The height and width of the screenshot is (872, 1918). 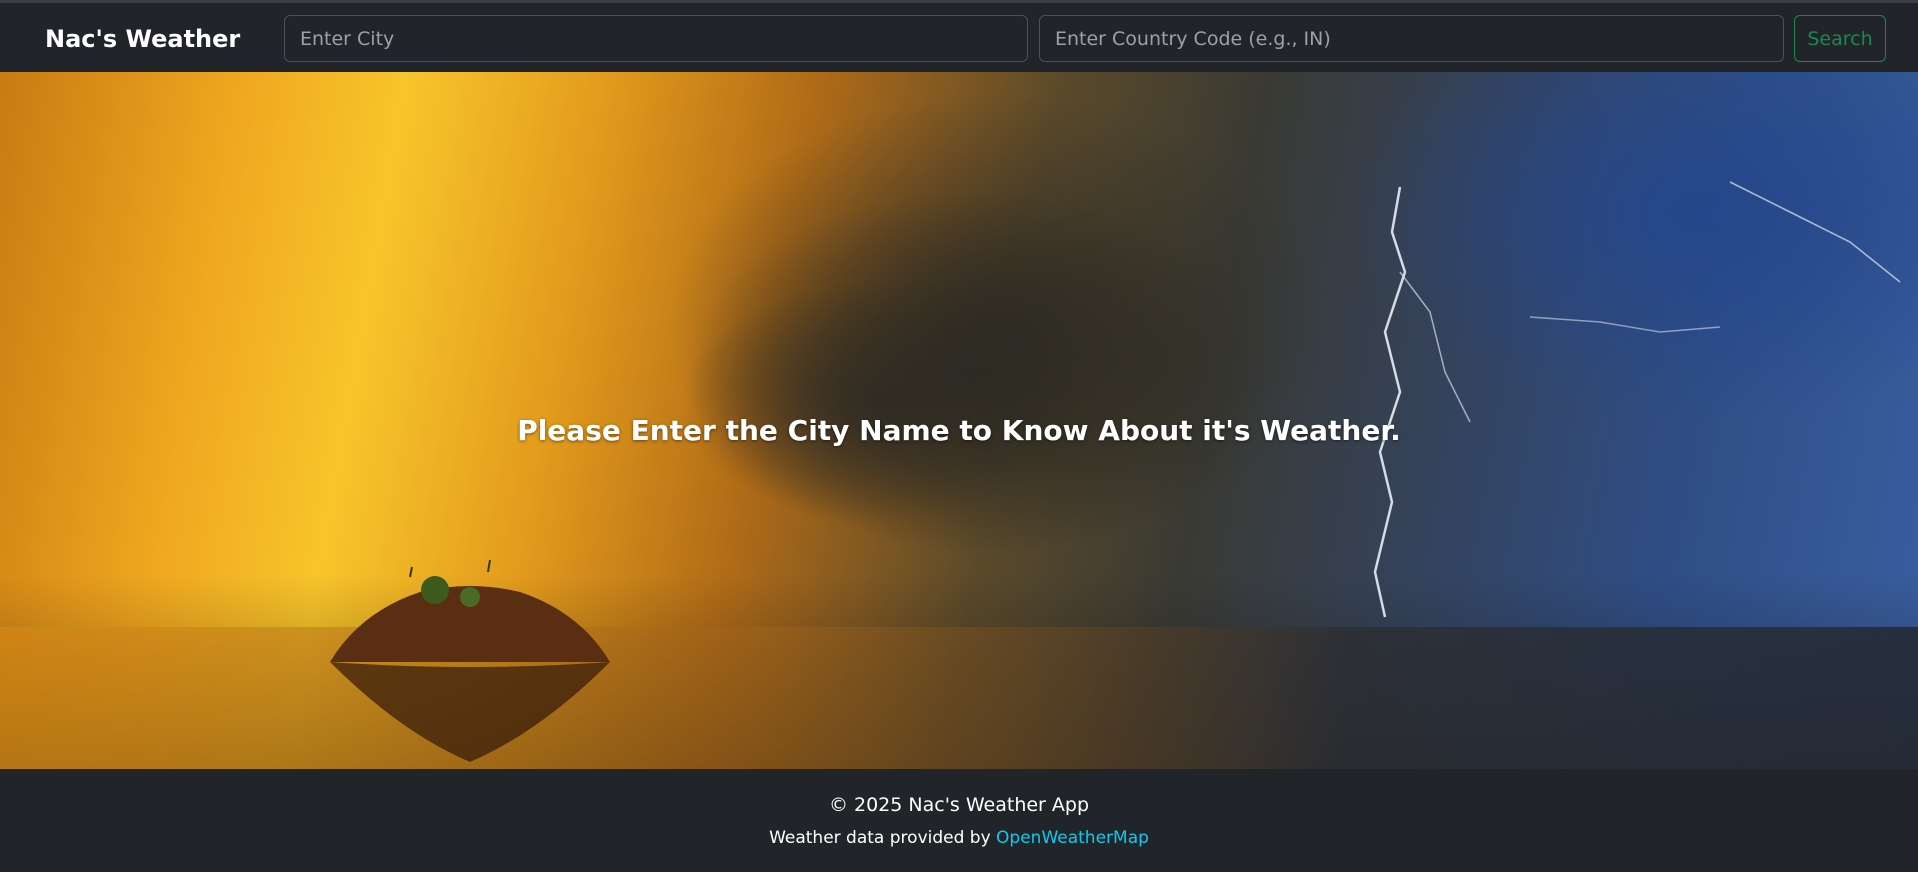 I want to click on city-input, so click(x=656, y=38).